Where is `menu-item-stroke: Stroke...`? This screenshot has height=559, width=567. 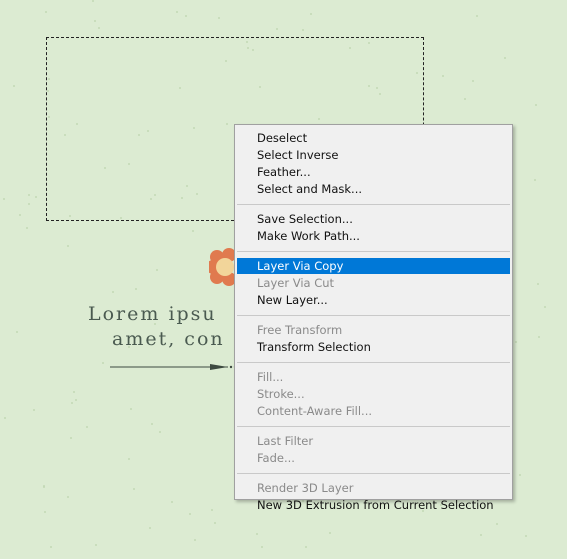
menu-item-stroke: Stroke... is located at coordinates (281, 394).